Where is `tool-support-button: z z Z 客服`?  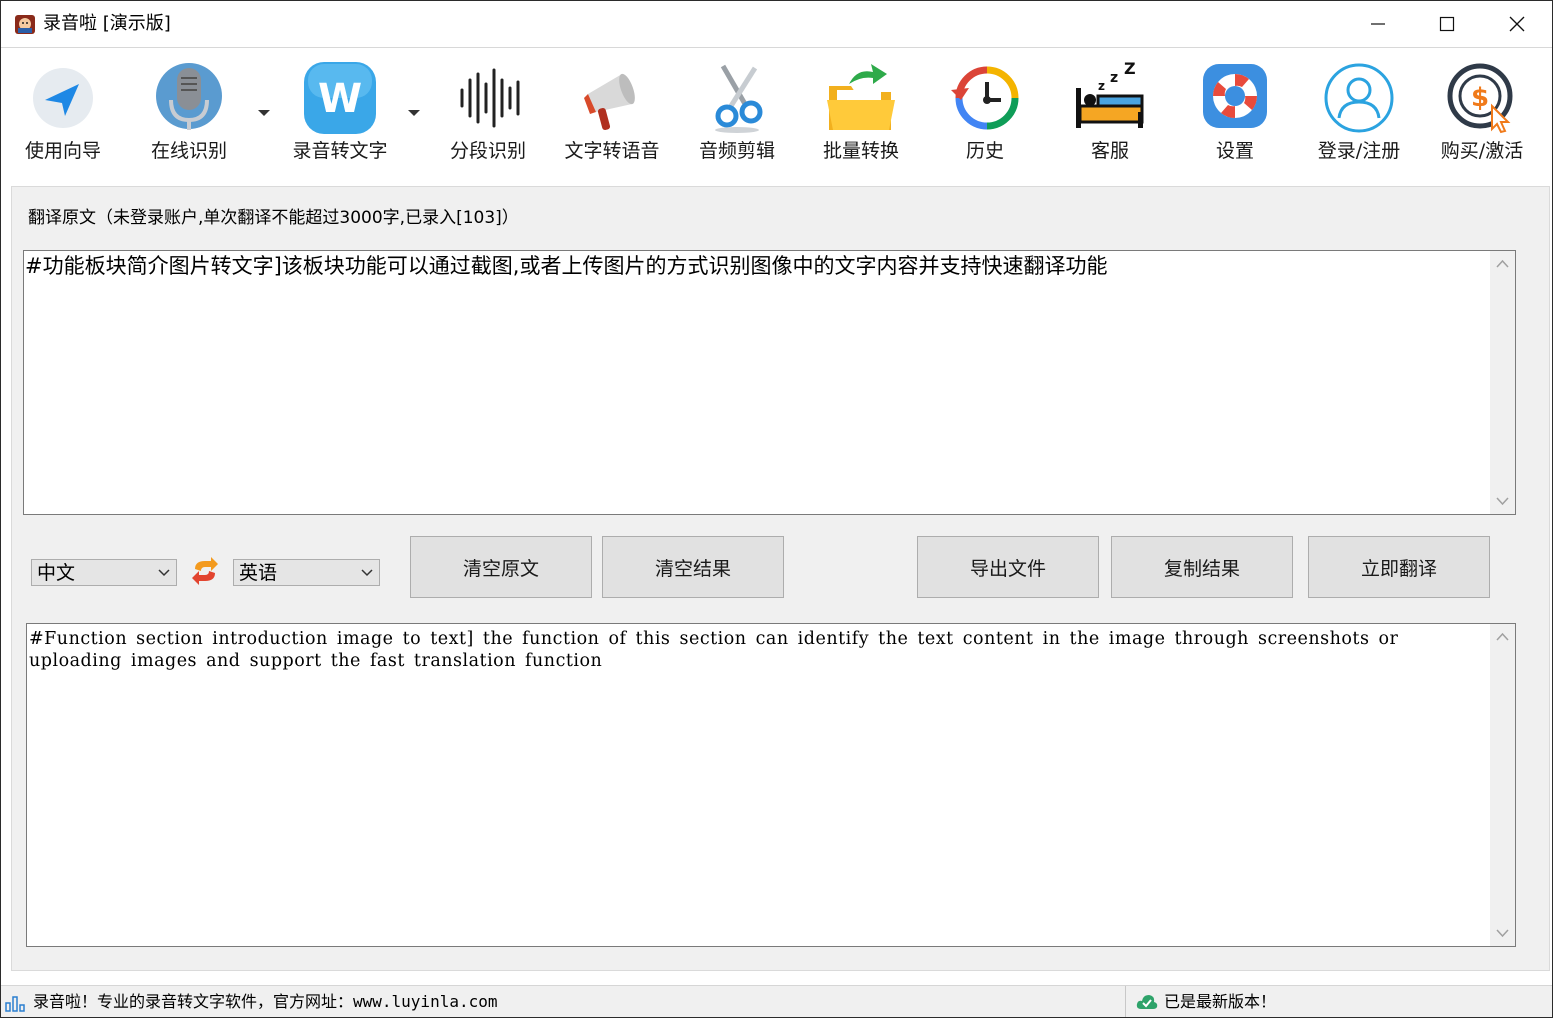
tool-support-button: z z Z 客服 is located at coordinates (1110, 113).